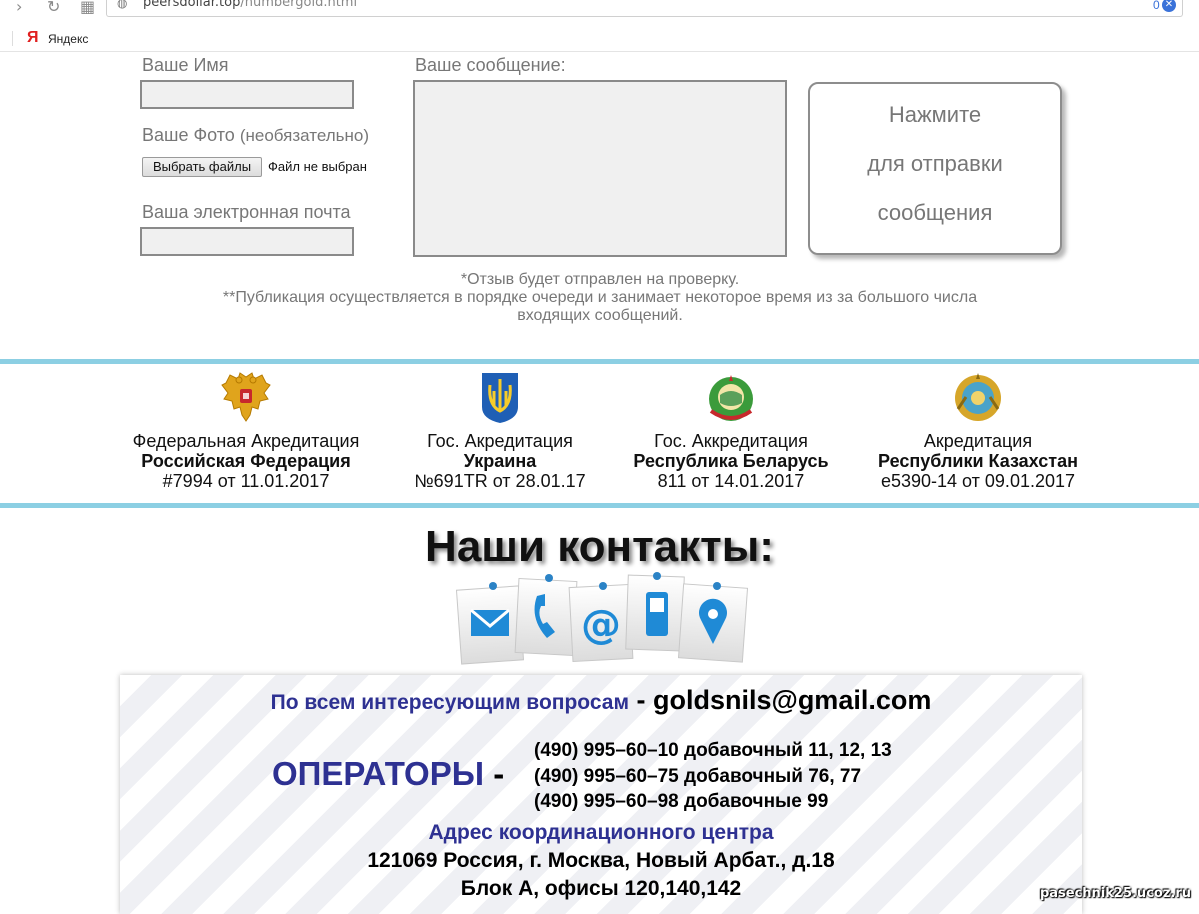  I want to click on message-textarea, so click(600, 168).